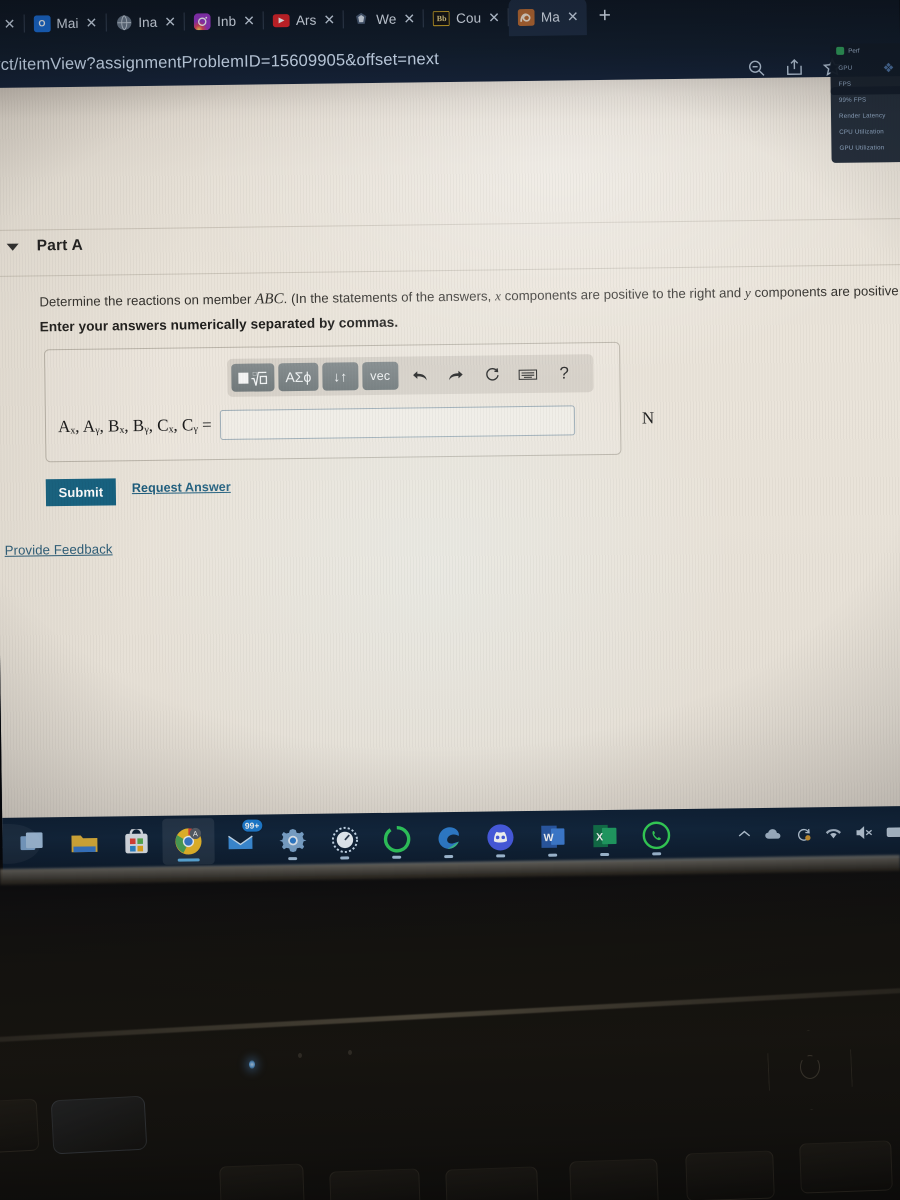 This screenshot has height=1200, width=900. What do you see at coordinates (833, 833) in the screenshot?
I see `wifi-icon` at bounding box center [833, 833].